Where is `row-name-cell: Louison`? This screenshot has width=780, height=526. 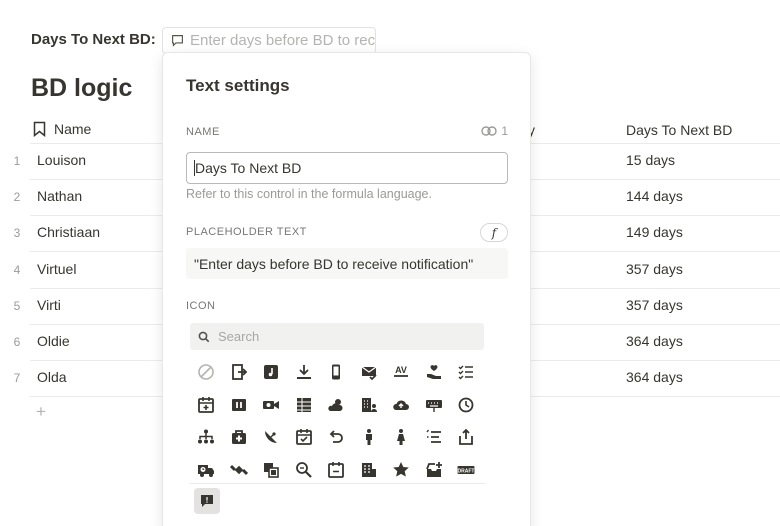 row-name-cell: Louison is located at coordinates (61, 160).